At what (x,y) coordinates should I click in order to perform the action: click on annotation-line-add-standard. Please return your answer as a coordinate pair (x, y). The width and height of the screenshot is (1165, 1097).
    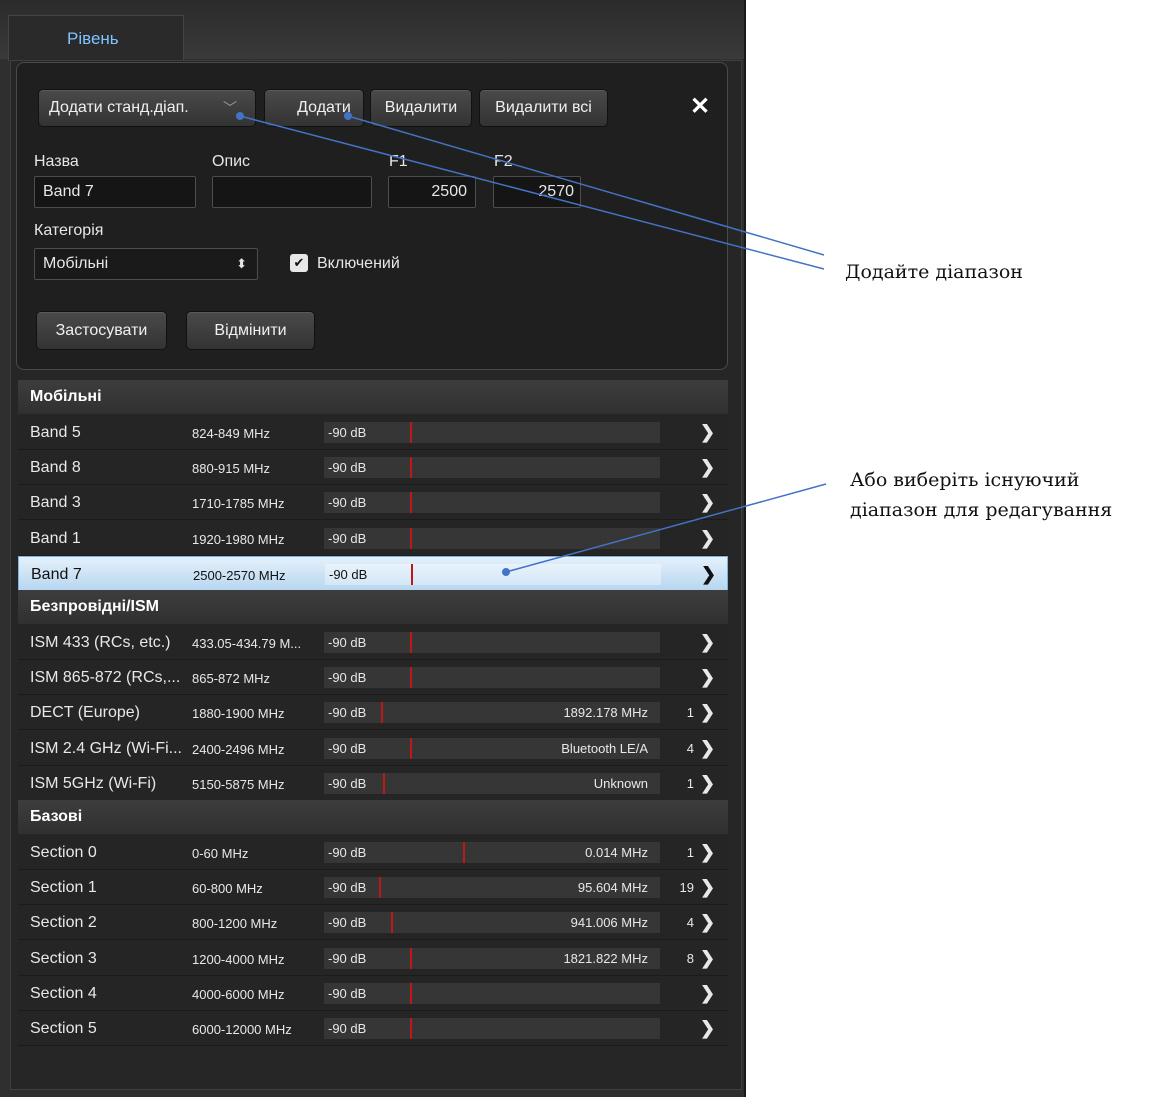
    Looking at the image, I should click on (532, 192).